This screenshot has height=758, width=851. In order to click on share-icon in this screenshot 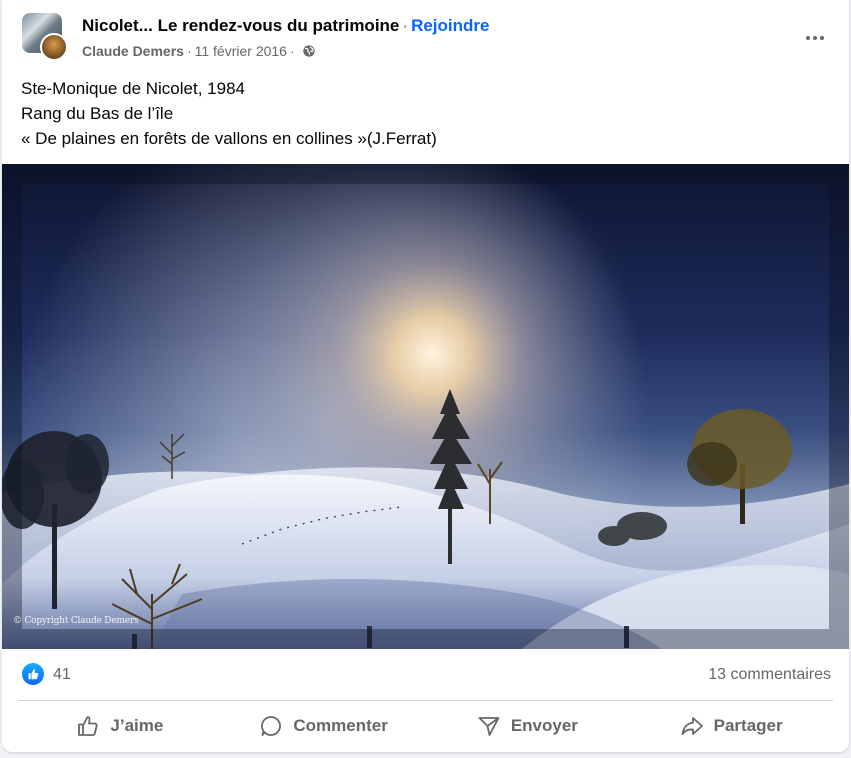, I will do `click(692, 726)`.